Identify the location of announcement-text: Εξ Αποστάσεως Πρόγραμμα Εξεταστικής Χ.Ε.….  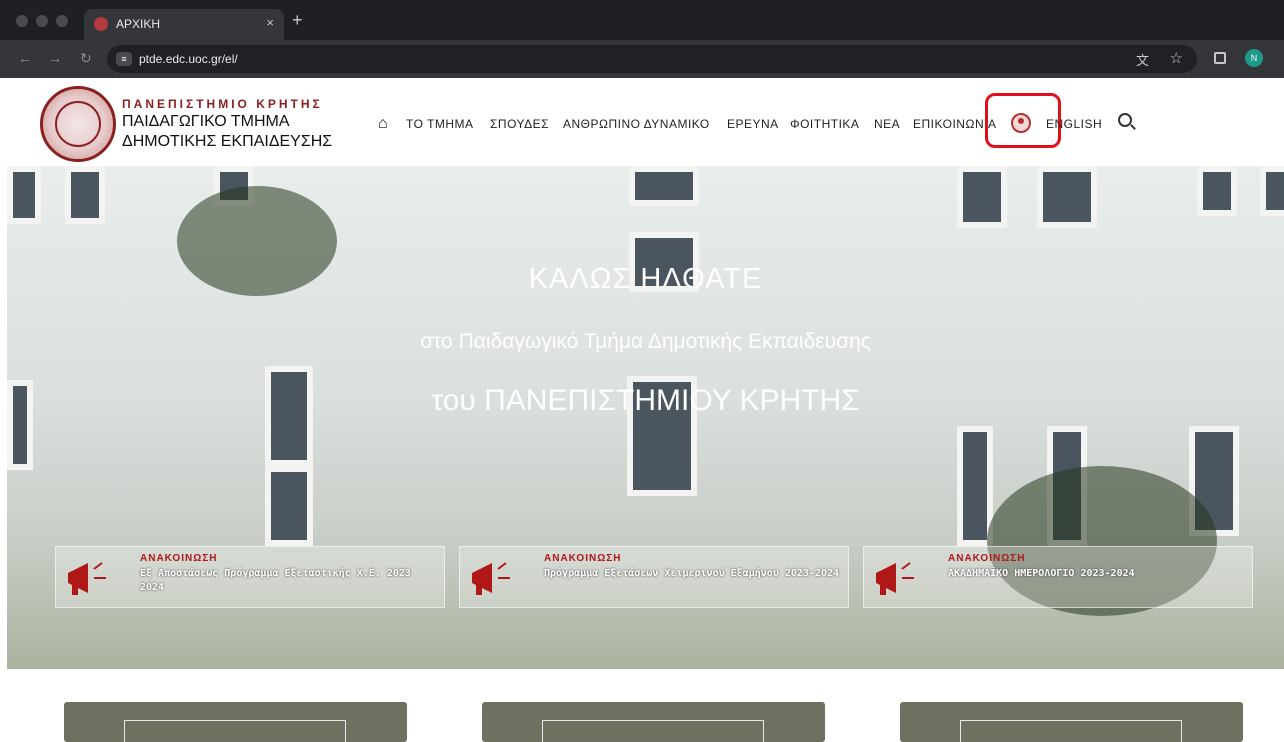
(290, 581).